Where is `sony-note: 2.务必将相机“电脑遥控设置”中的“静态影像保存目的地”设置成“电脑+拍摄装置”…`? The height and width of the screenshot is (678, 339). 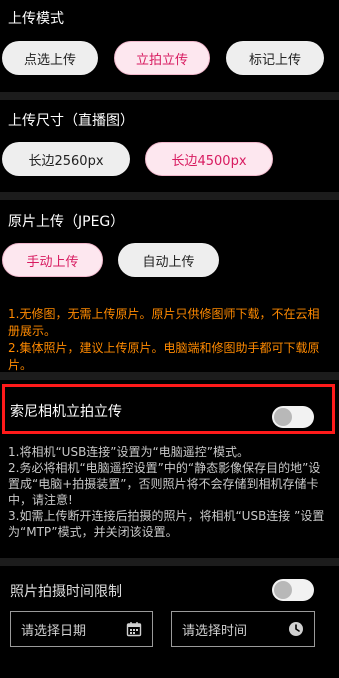 sony-note: 2.务必将相机“电脑遥控设置”中的“静态影像保存目的地”设置成“电脑+拍摄装置”… is located at coordinates (164, 484).